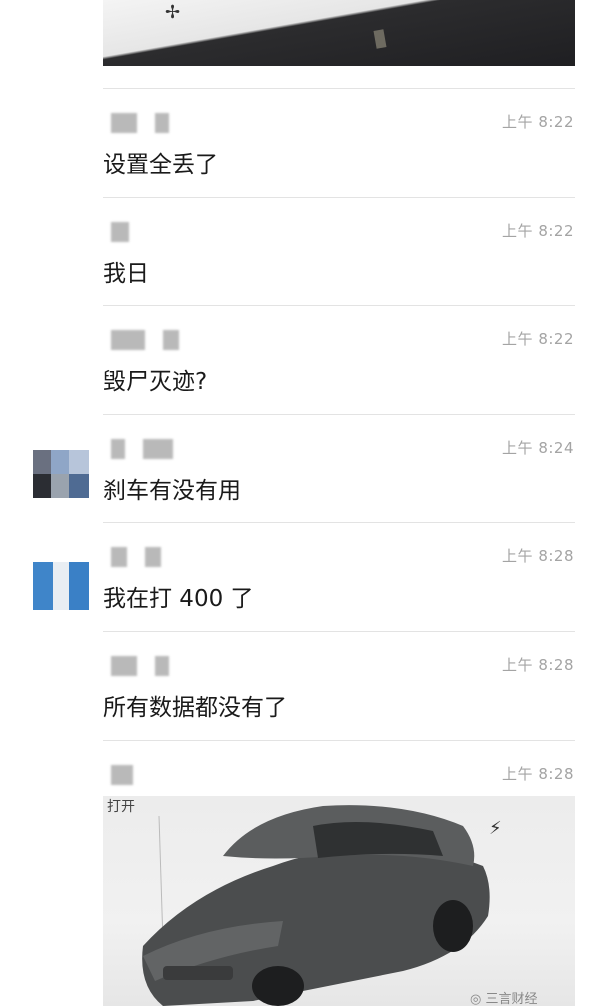 This screenshot has height=1007, width=600. What do you see at coordinates (178, 599) in the screenshot?
I see `message-text: 我在打 400 了` at bounding box center [178, 599].